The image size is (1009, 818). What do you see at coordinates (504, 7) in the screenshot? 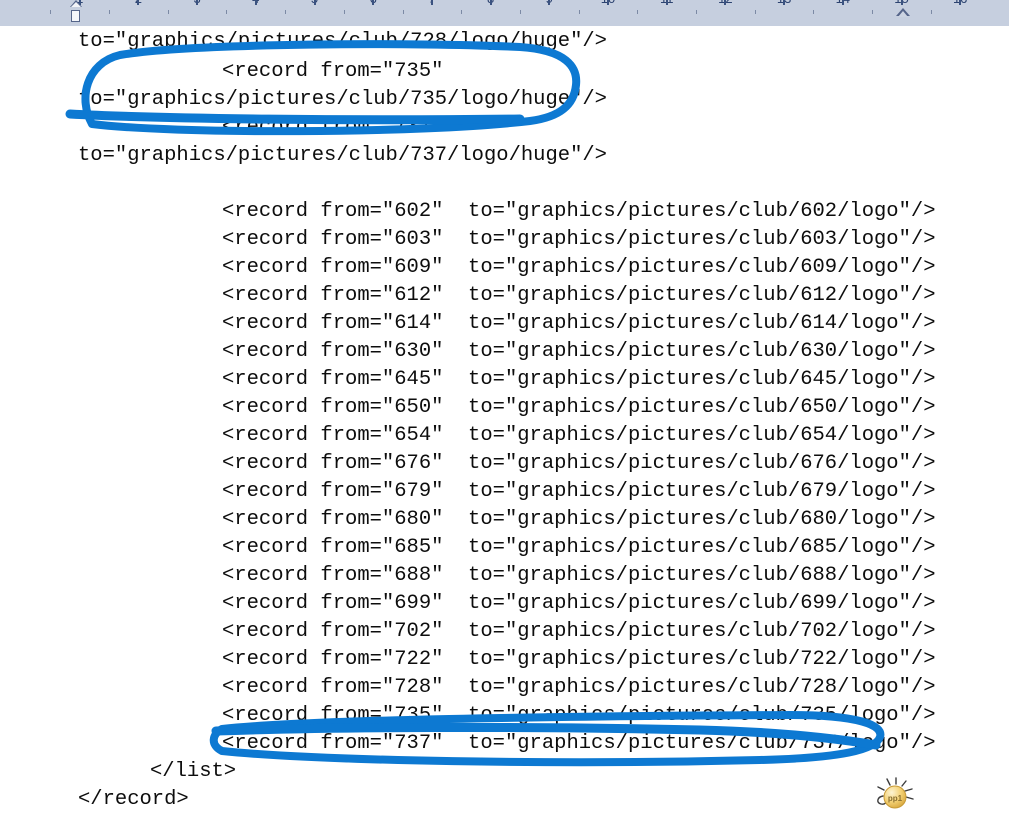
I see `ruler-number-strip: 12345678910111213141516` at bounding box center [504, 7].